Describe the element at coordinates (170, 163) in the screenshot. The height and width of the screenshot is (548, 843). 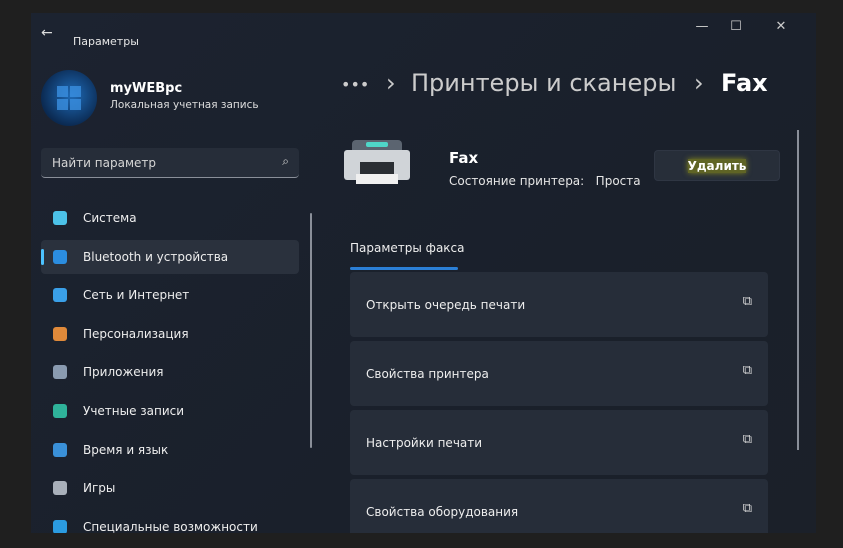
I see `search-input: Найти параметр ⌕` at that location.